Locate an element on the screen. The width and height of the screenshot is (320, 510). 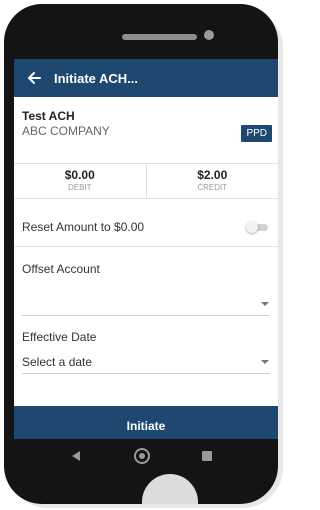
debit-total: $0.00 DEBIT is located at coordinates (80, 181).